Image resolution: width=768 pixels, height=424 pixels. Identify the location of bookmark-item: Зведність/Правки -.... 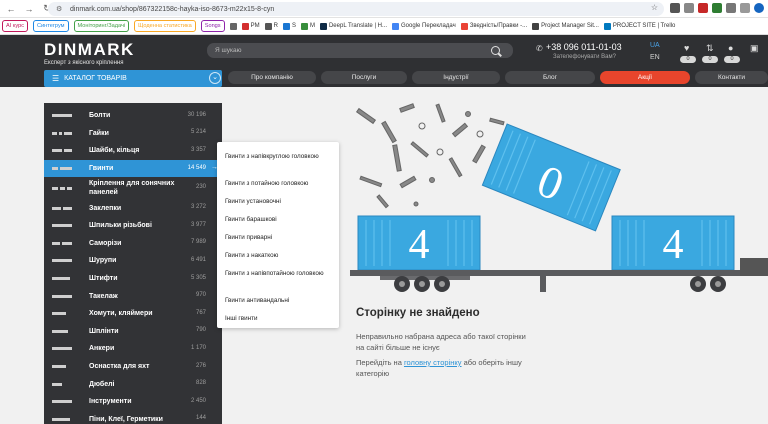
(494, 26).